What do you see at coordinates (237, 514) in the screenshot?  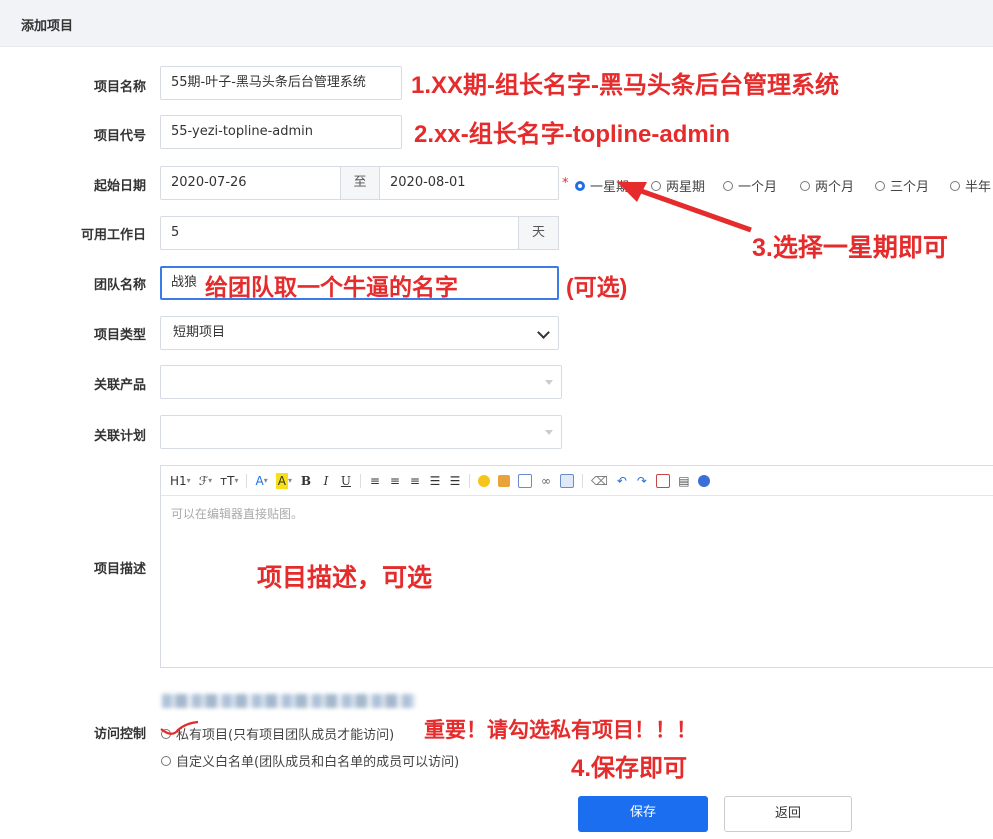 I see `editor-placeholder: 可以在编辑器直接贴图。` at bounding box center [237, 514].